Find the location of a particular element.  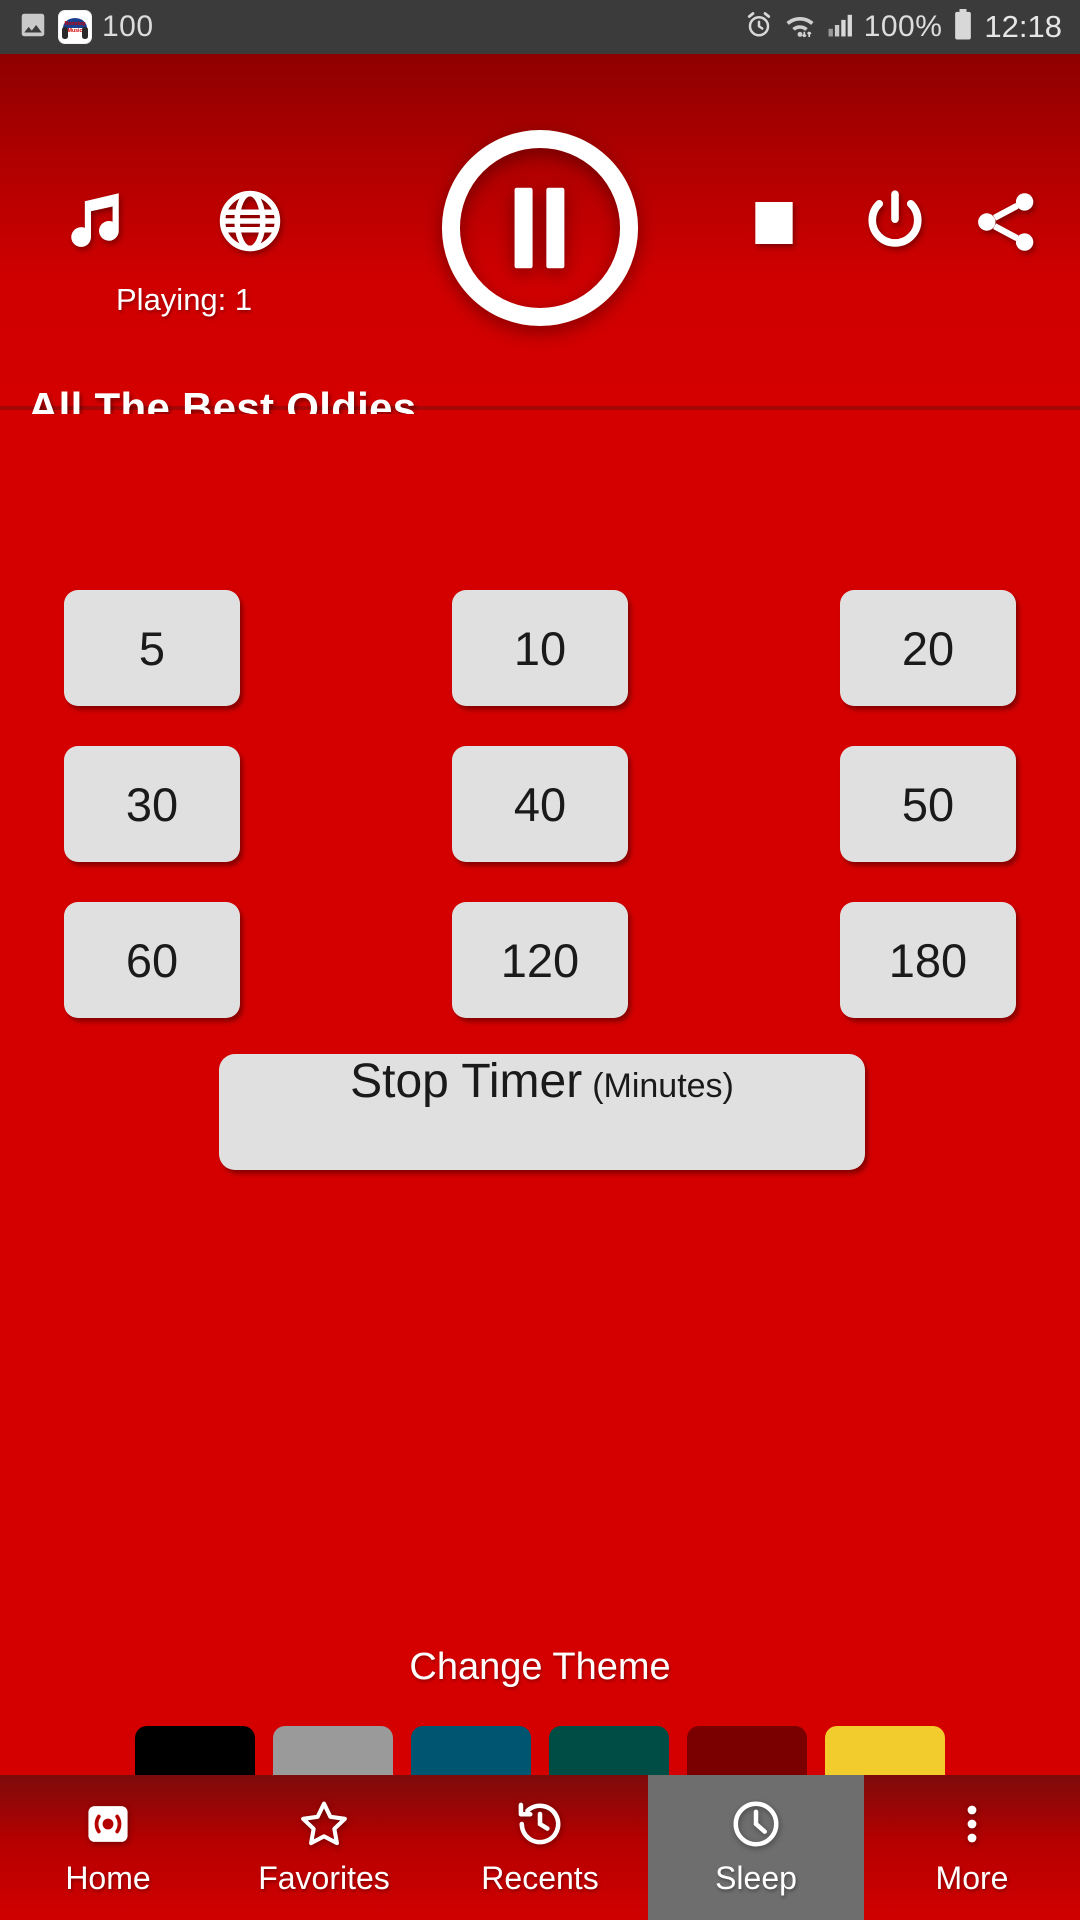

nav-label-sleep: Sleep is located at coordinates (756, 1878).